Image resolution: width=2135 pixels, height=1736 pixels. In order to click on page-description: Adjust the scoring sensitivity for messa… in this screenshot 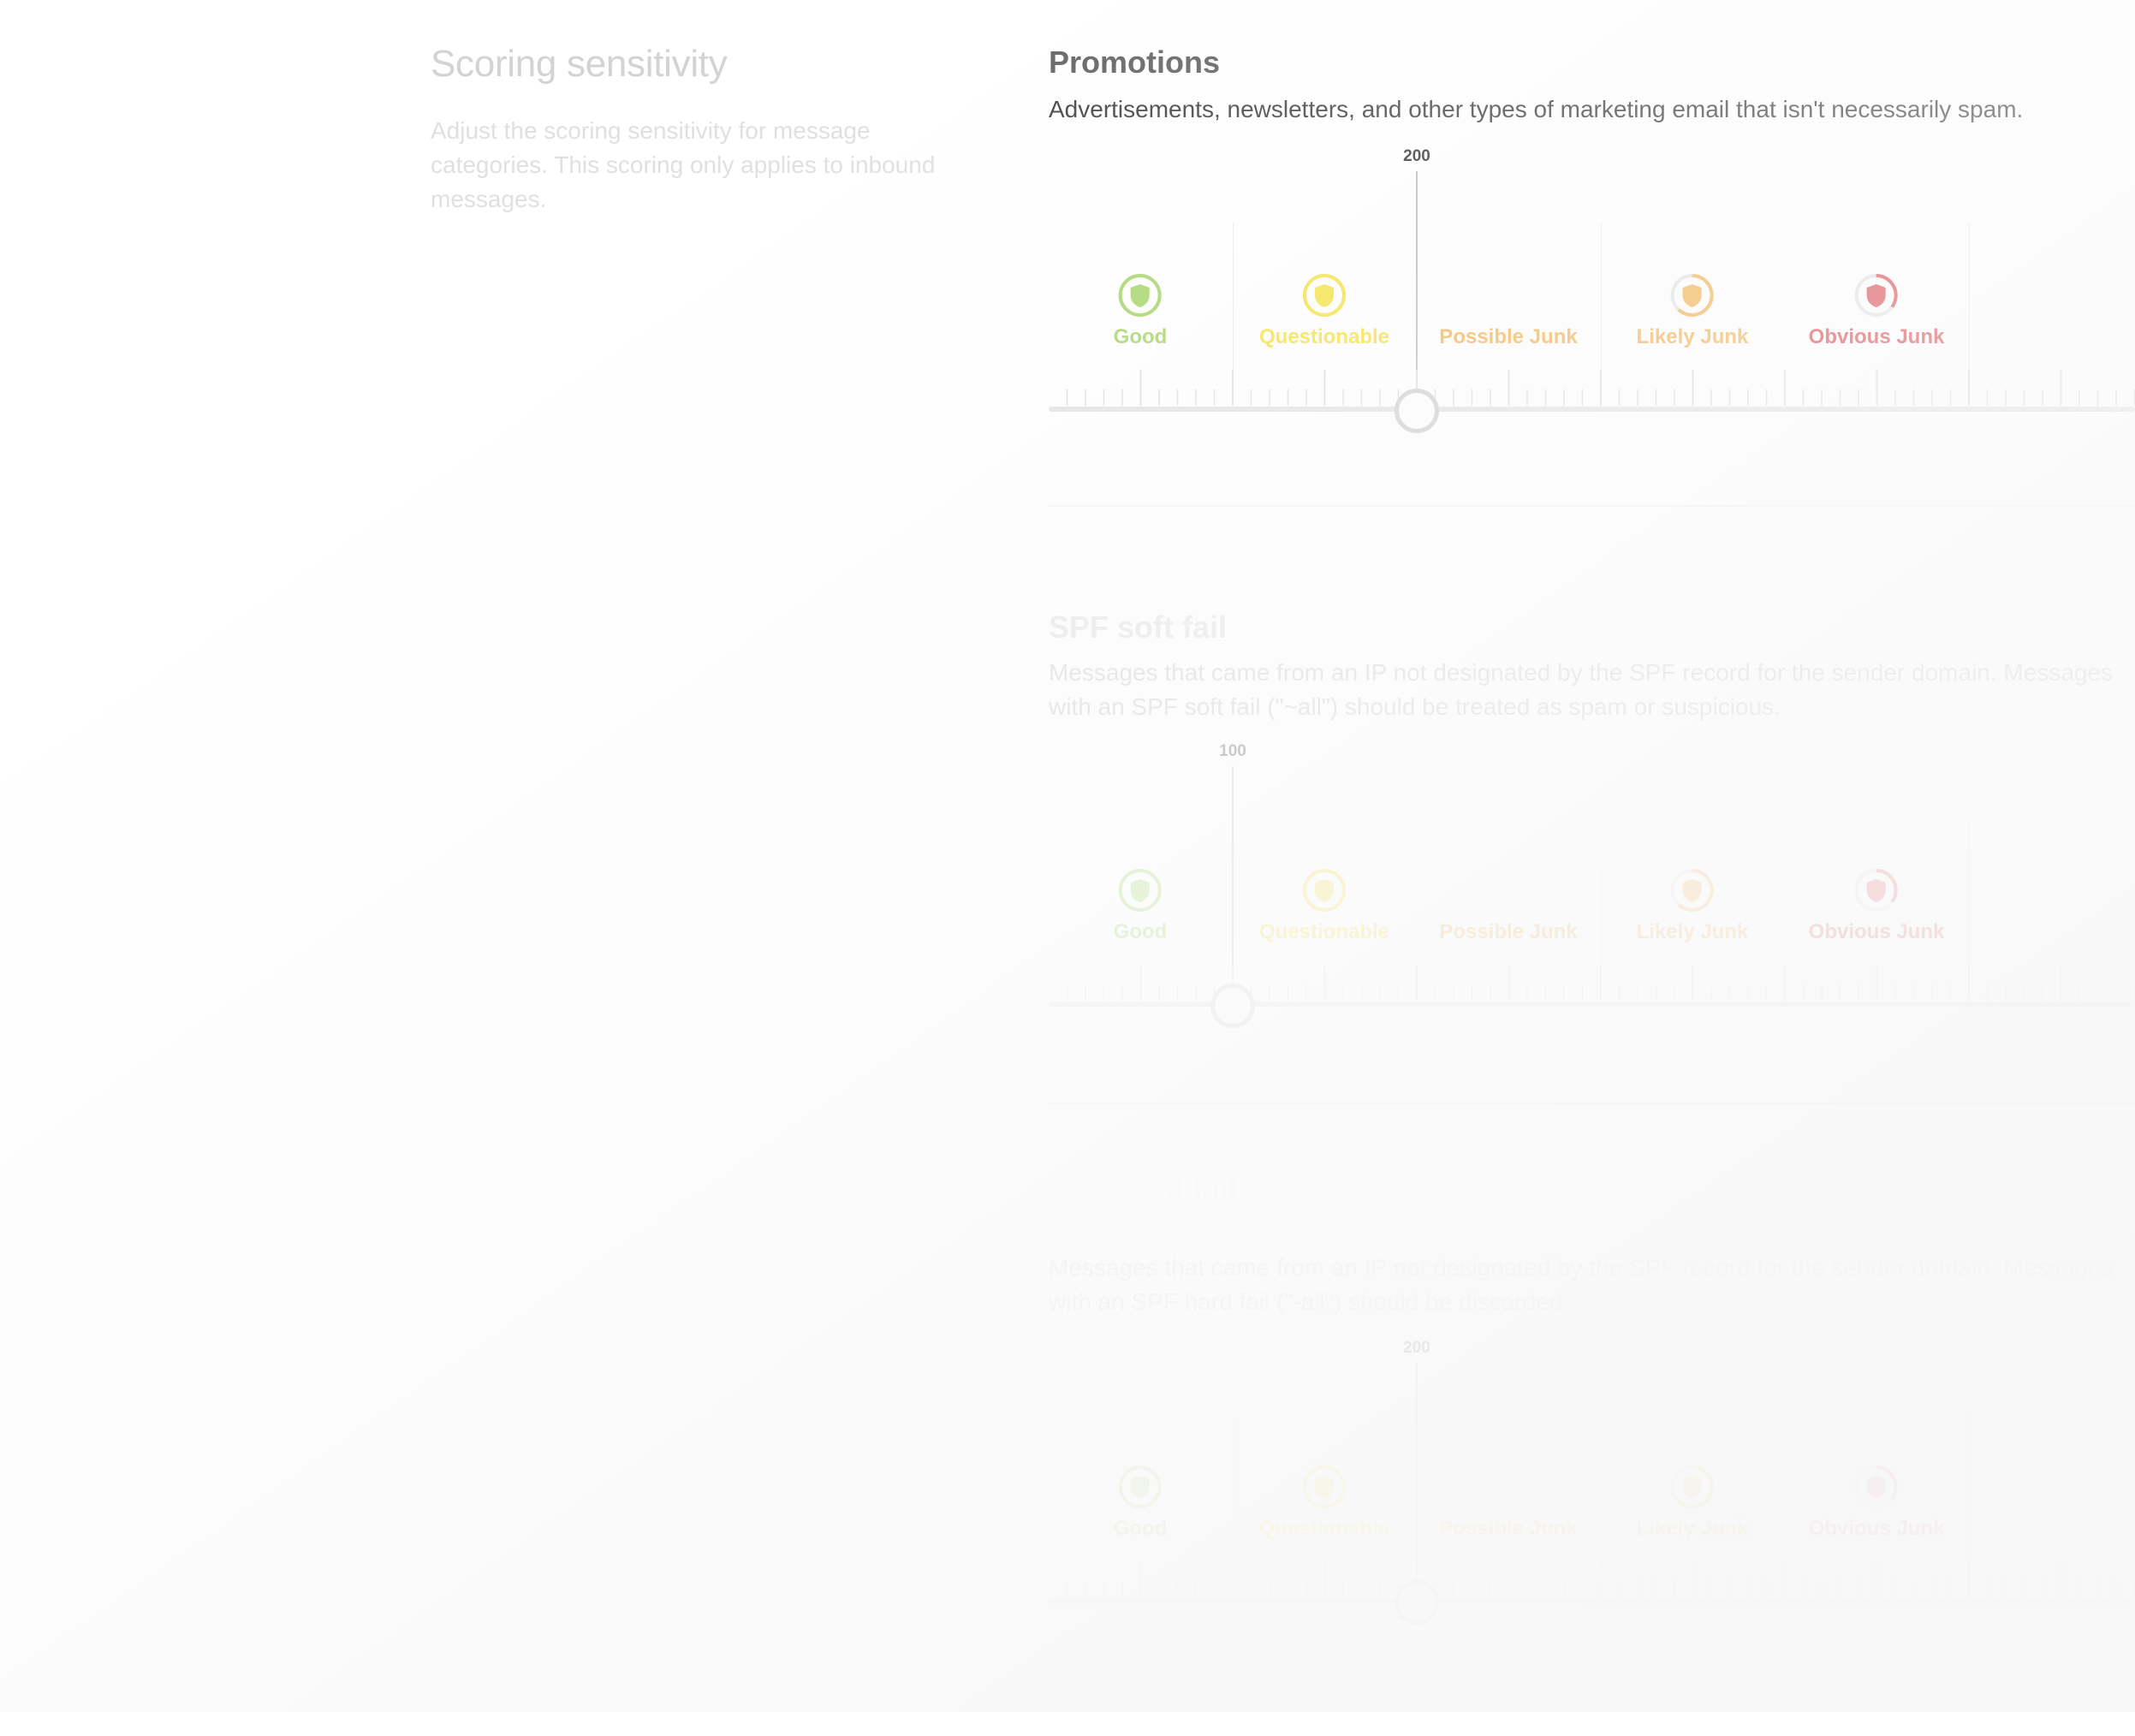, I will do `click(684, 165)`.